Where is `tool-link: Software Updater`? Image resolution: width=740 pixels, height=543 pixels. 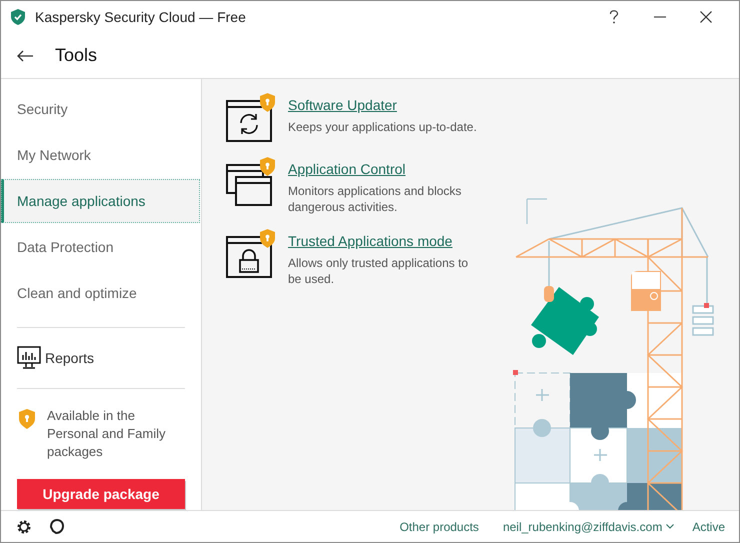
tool-link: Software Updater is located at coordinates (342, 105).